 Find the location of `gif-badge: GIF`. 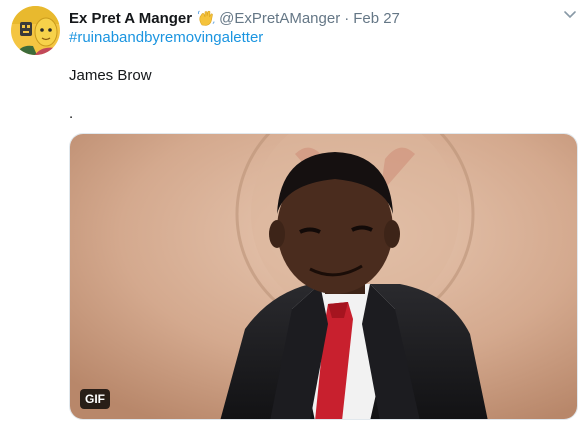

gif-badge: GIF is located at coordinates (95, 399).